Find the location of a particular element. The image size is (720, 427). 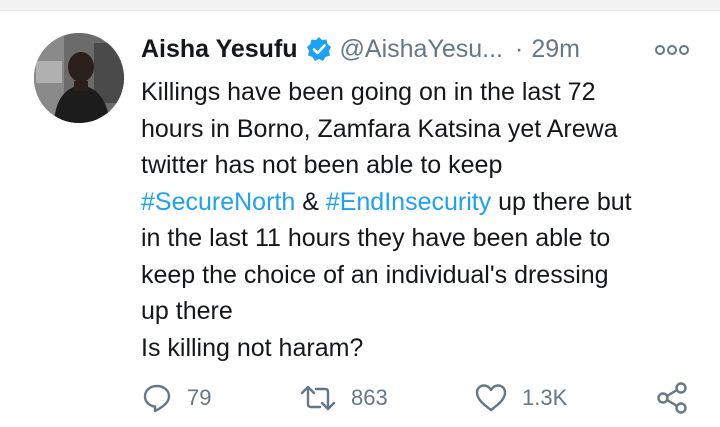

tweet-text-segment: & is located at coordinates (310, 201).